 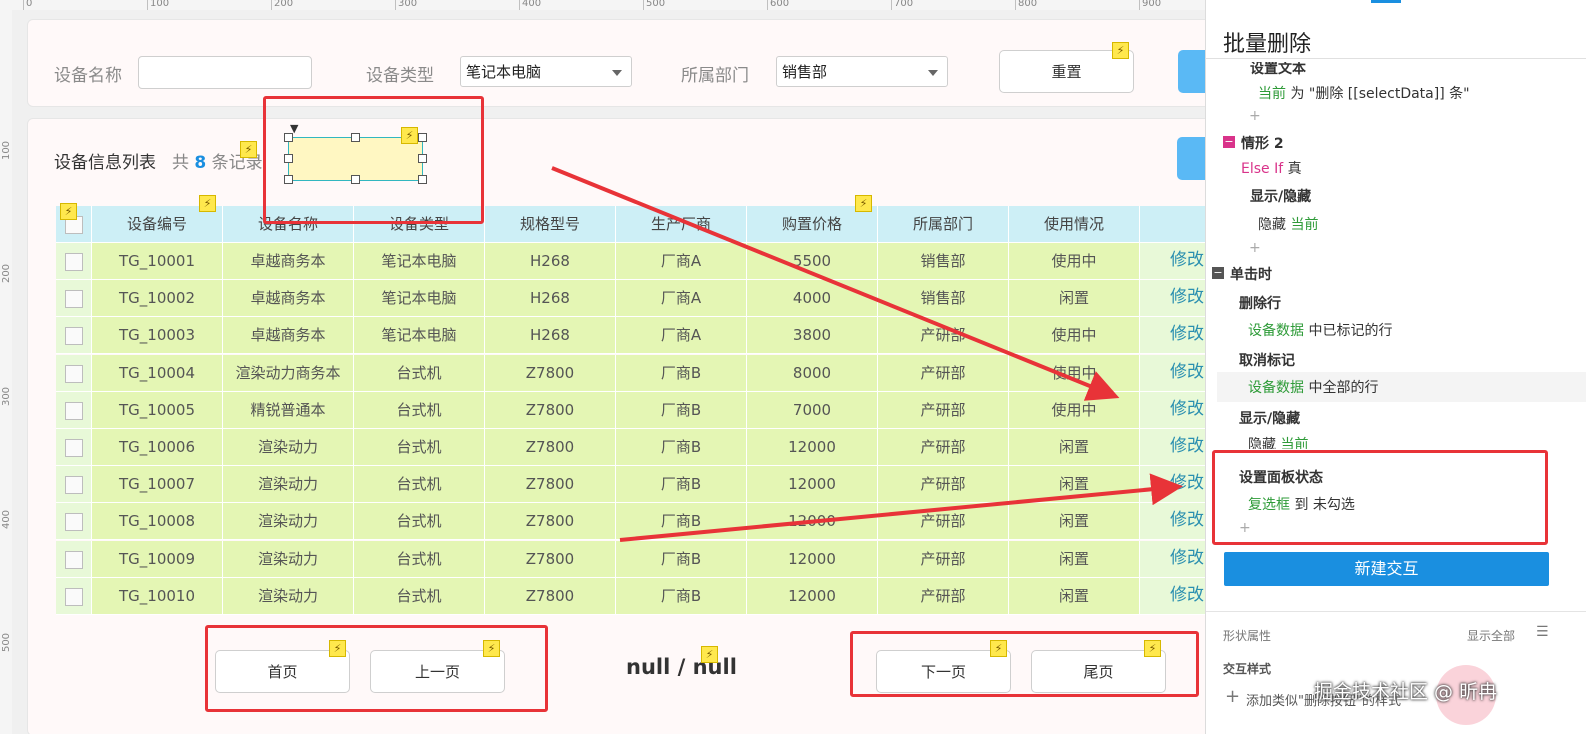 What do you see at coordinates (550, 224) in the screenshot?
I see `header-spec: 规格型号` at bounding box center [550, 224].